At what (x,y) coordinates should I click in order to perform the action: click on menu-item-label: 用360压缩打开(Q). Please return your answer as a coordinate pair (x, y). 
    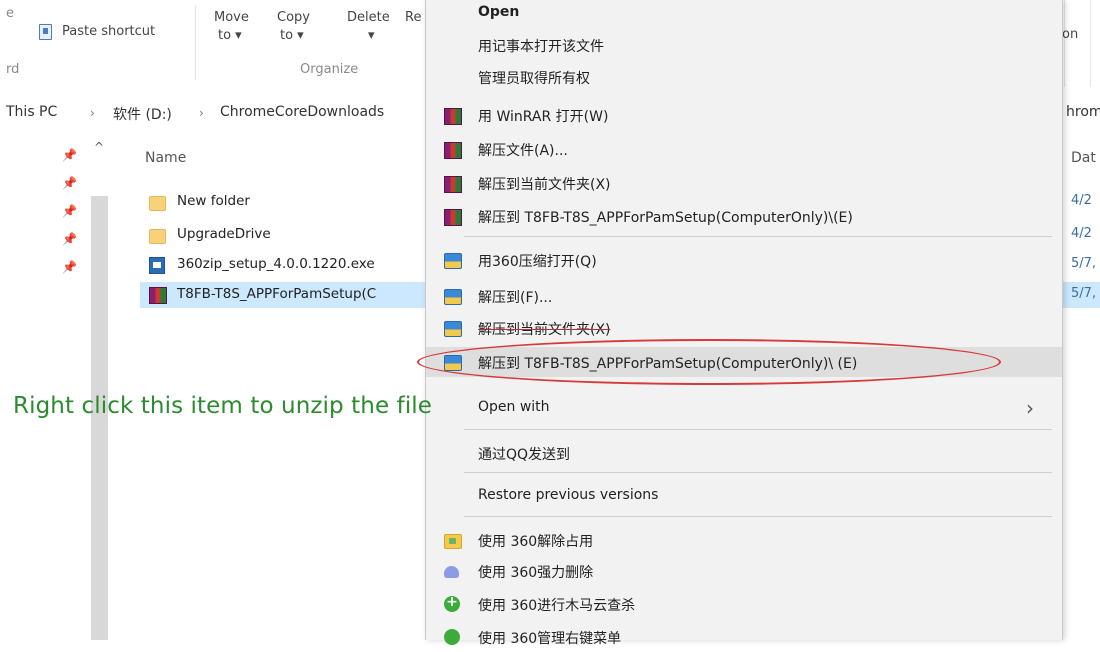
    Looking at the image, I should click on (537, 262).